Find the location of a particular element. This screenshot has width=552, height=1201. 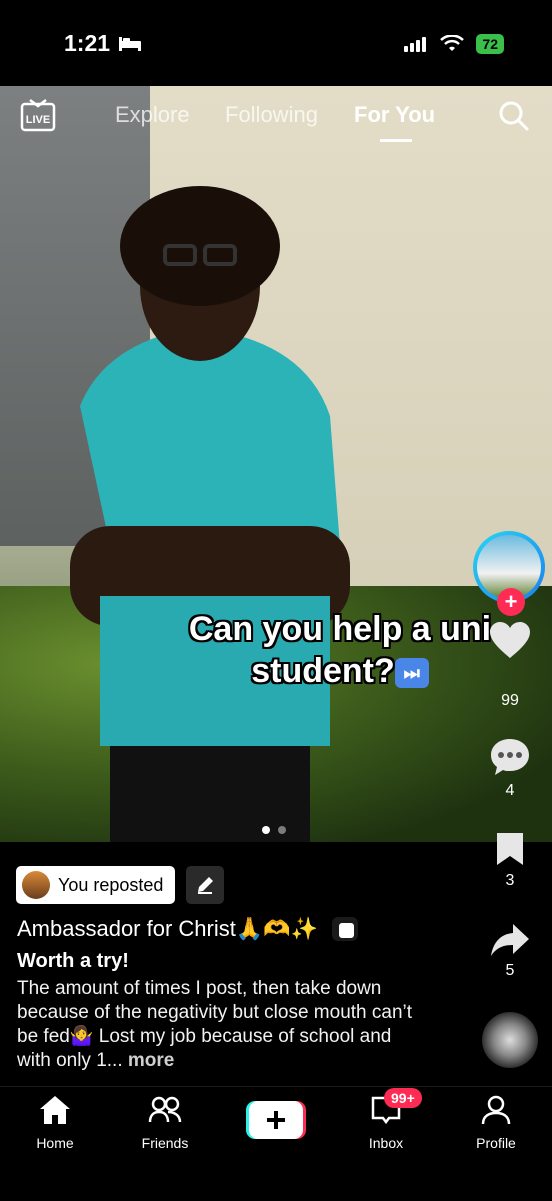

pencil-icon is located at coordinates (205, 885).